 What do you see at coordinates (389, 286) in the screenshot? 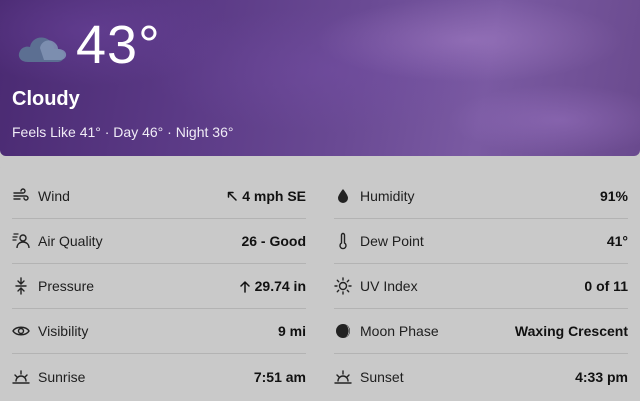
I see `uv-index-label: UV Index` at bounding box center [389, 286].